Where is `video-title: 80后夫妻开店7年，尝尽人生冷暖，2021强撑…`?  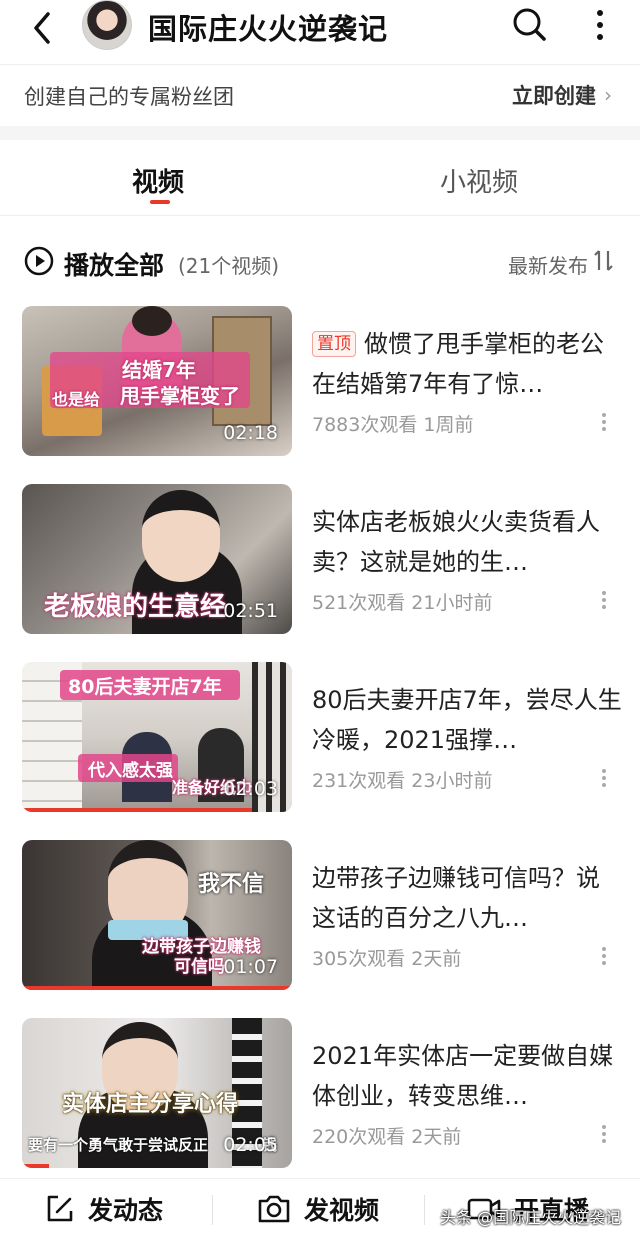 video-title: 80后夫妻开店7年，尝尽人生冷暖，2021强撑… is located at coordinates (467, 720).